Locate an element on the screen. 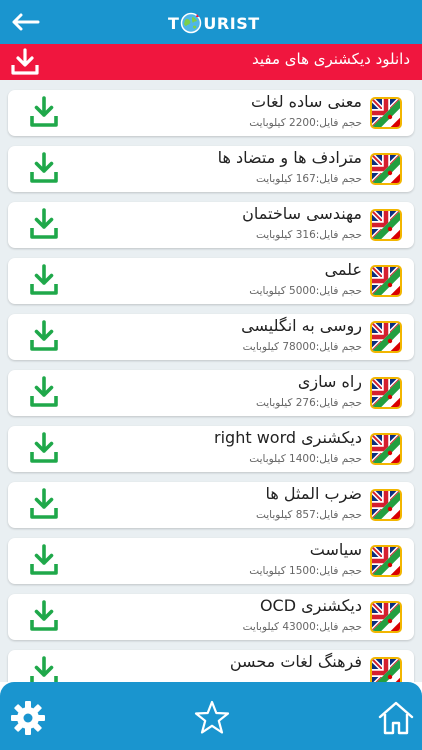  dictionary-title: علمی is located at coordinates (343, 269).